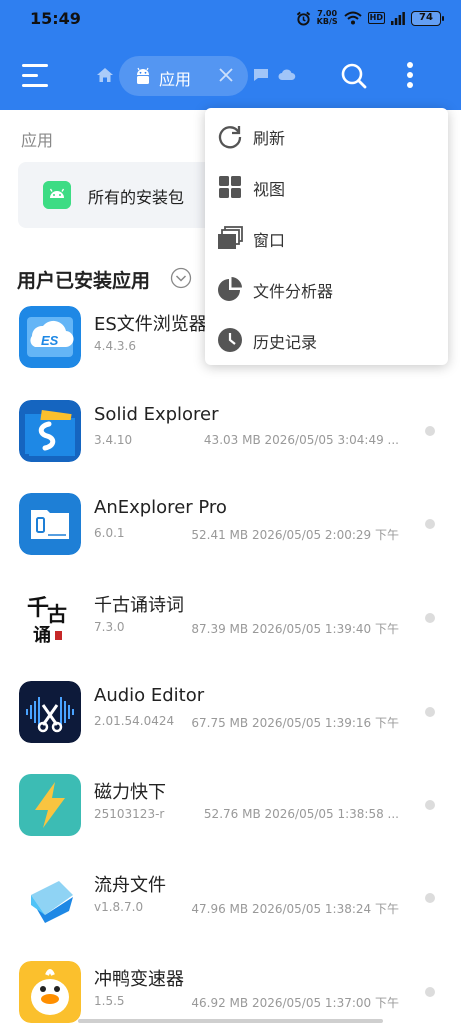 This screenshot has width=461, height=1024. Describe the element at coordinates (230, 1021) in the screenshot. I see `home-indicator` at that location.